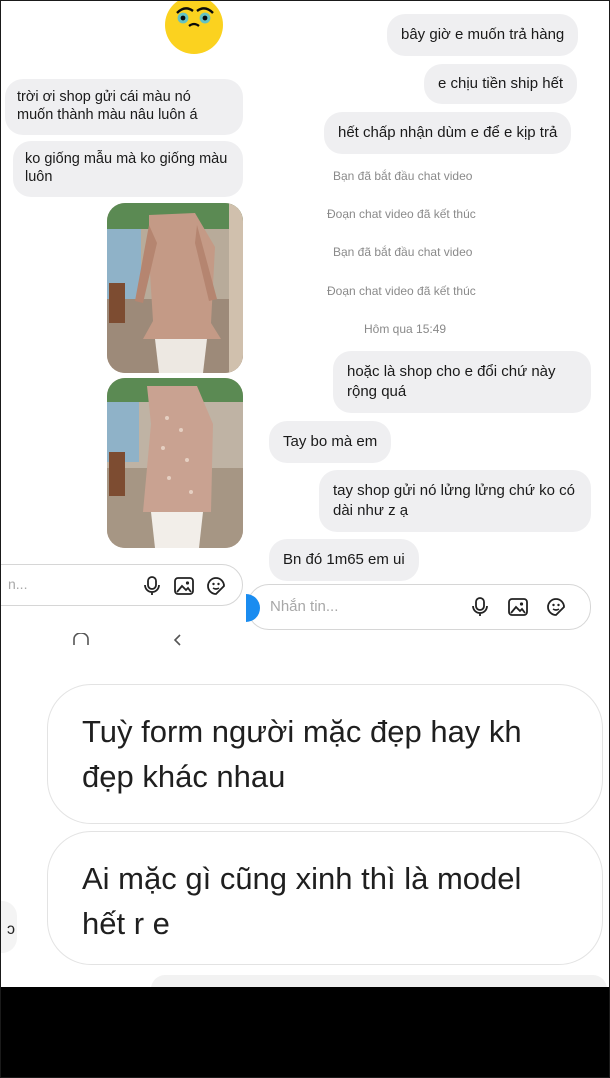 The height and width of the screenshot is (1078, 610). What do you see at coordinates (501, 84) in the screenshot?
I see `message-bubble-outgoing: e chịu tiền ship hết` at bounding box center [501, 84].